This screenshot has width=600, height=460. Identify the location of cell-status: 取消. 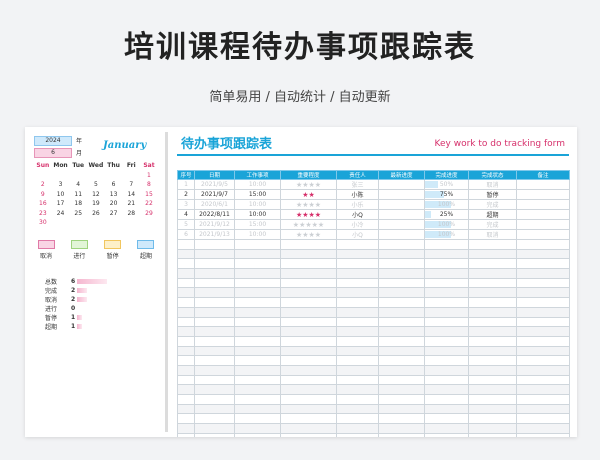
(492, 234).